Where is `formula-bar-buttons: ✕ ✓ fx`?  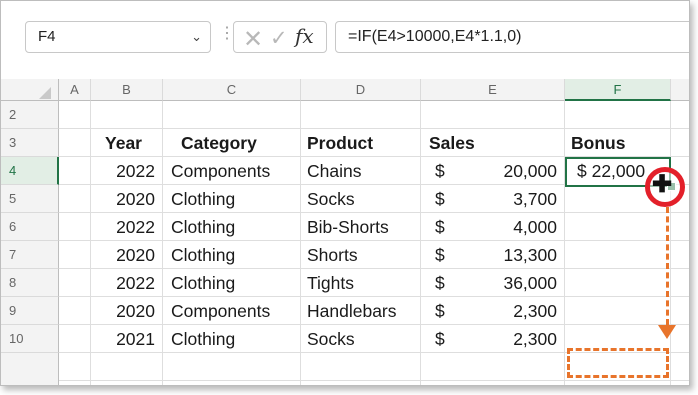 formula-bar-buttons: ✕ ✓ fx is located at coordinates (280, 37).